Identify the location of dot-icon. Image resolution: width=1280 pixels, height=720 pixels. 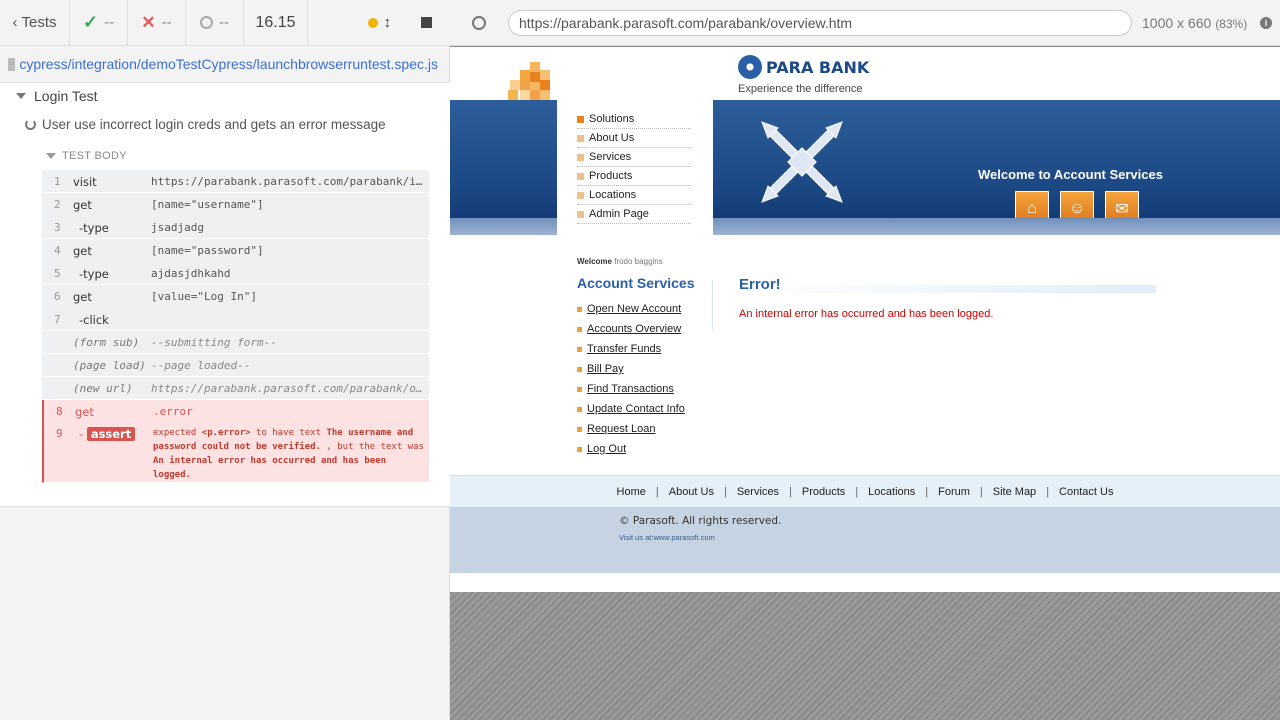
(372, 22).